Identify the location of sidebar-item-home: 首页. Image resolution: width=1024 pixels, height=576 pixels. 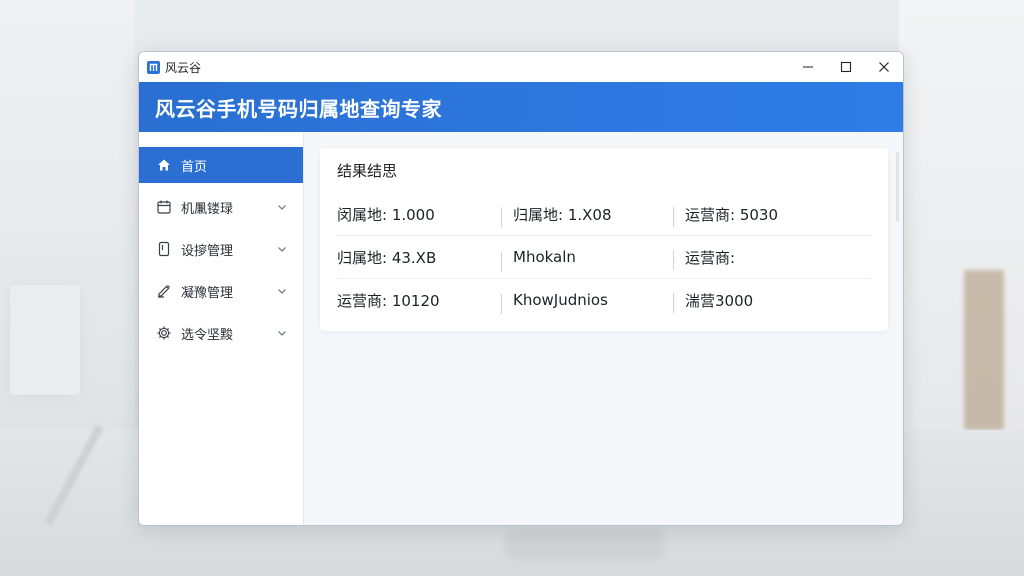
(221, 165).